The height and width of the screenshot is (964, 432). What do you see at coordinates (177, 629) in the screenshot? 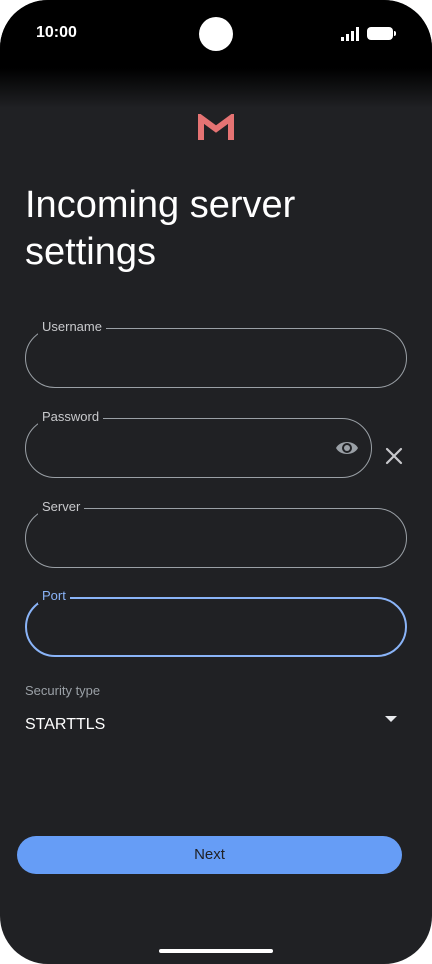
I see `port-input` at bounding box center [177, 629].